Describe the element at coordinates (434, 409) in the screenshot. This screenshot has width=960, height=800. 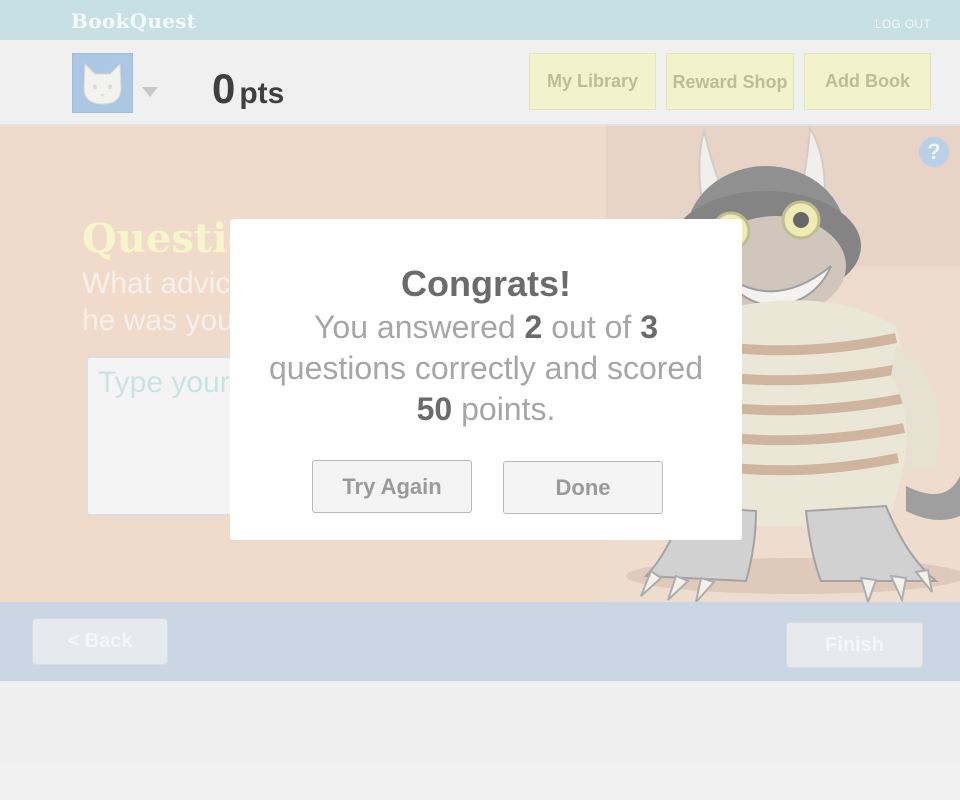
I see `score-value: 50` at that location.